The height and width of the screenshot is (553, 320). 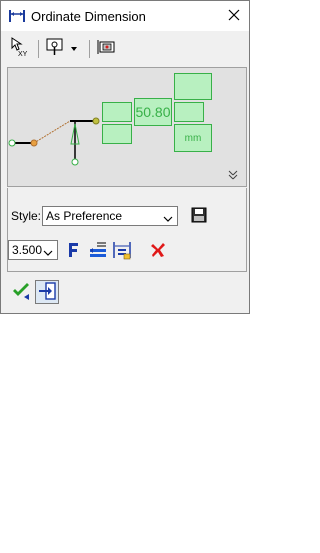 I want to click on window-title: Ordinate Dimension, so click(x=88, y=16).